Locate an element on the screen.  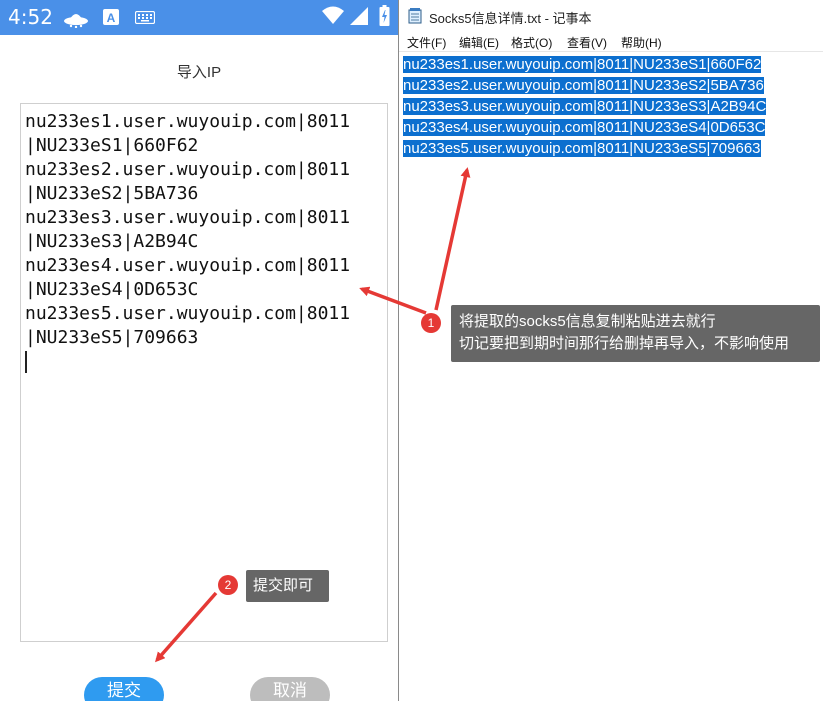
signal-icon is located at coordinates (359, 16).